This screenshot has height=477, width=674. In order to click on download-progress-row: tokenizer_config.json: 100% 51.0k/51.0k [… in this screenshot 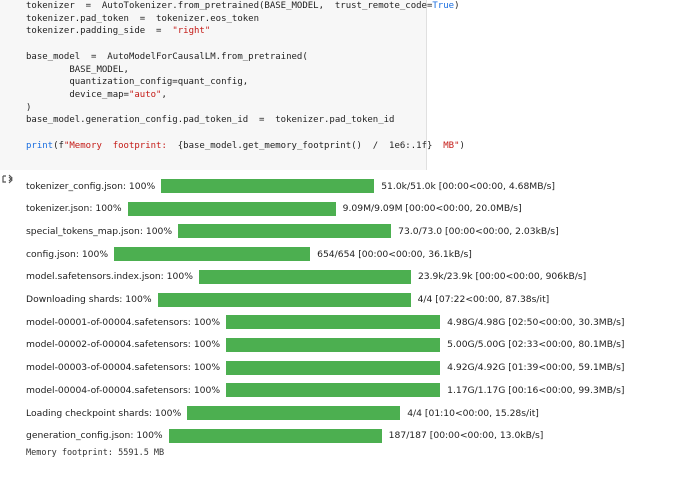, I will do `click(290, 186)`.